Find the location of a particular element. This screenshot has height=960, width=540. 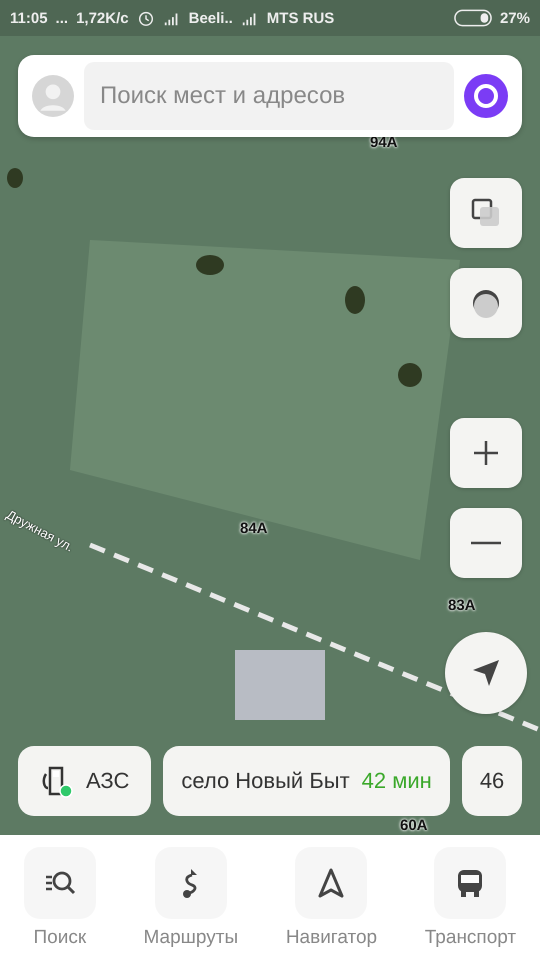

address-label: 83A is located at coordinates (462, 605).